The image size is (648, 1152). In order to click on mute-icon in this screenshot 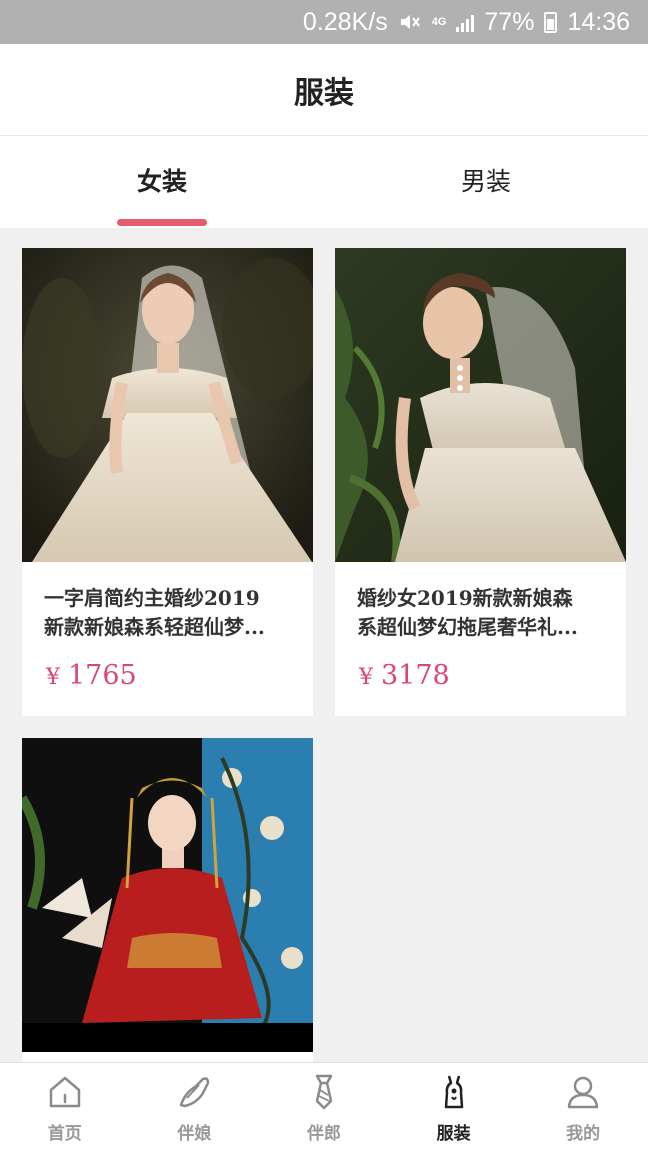, I will do `click(410, 22)`.